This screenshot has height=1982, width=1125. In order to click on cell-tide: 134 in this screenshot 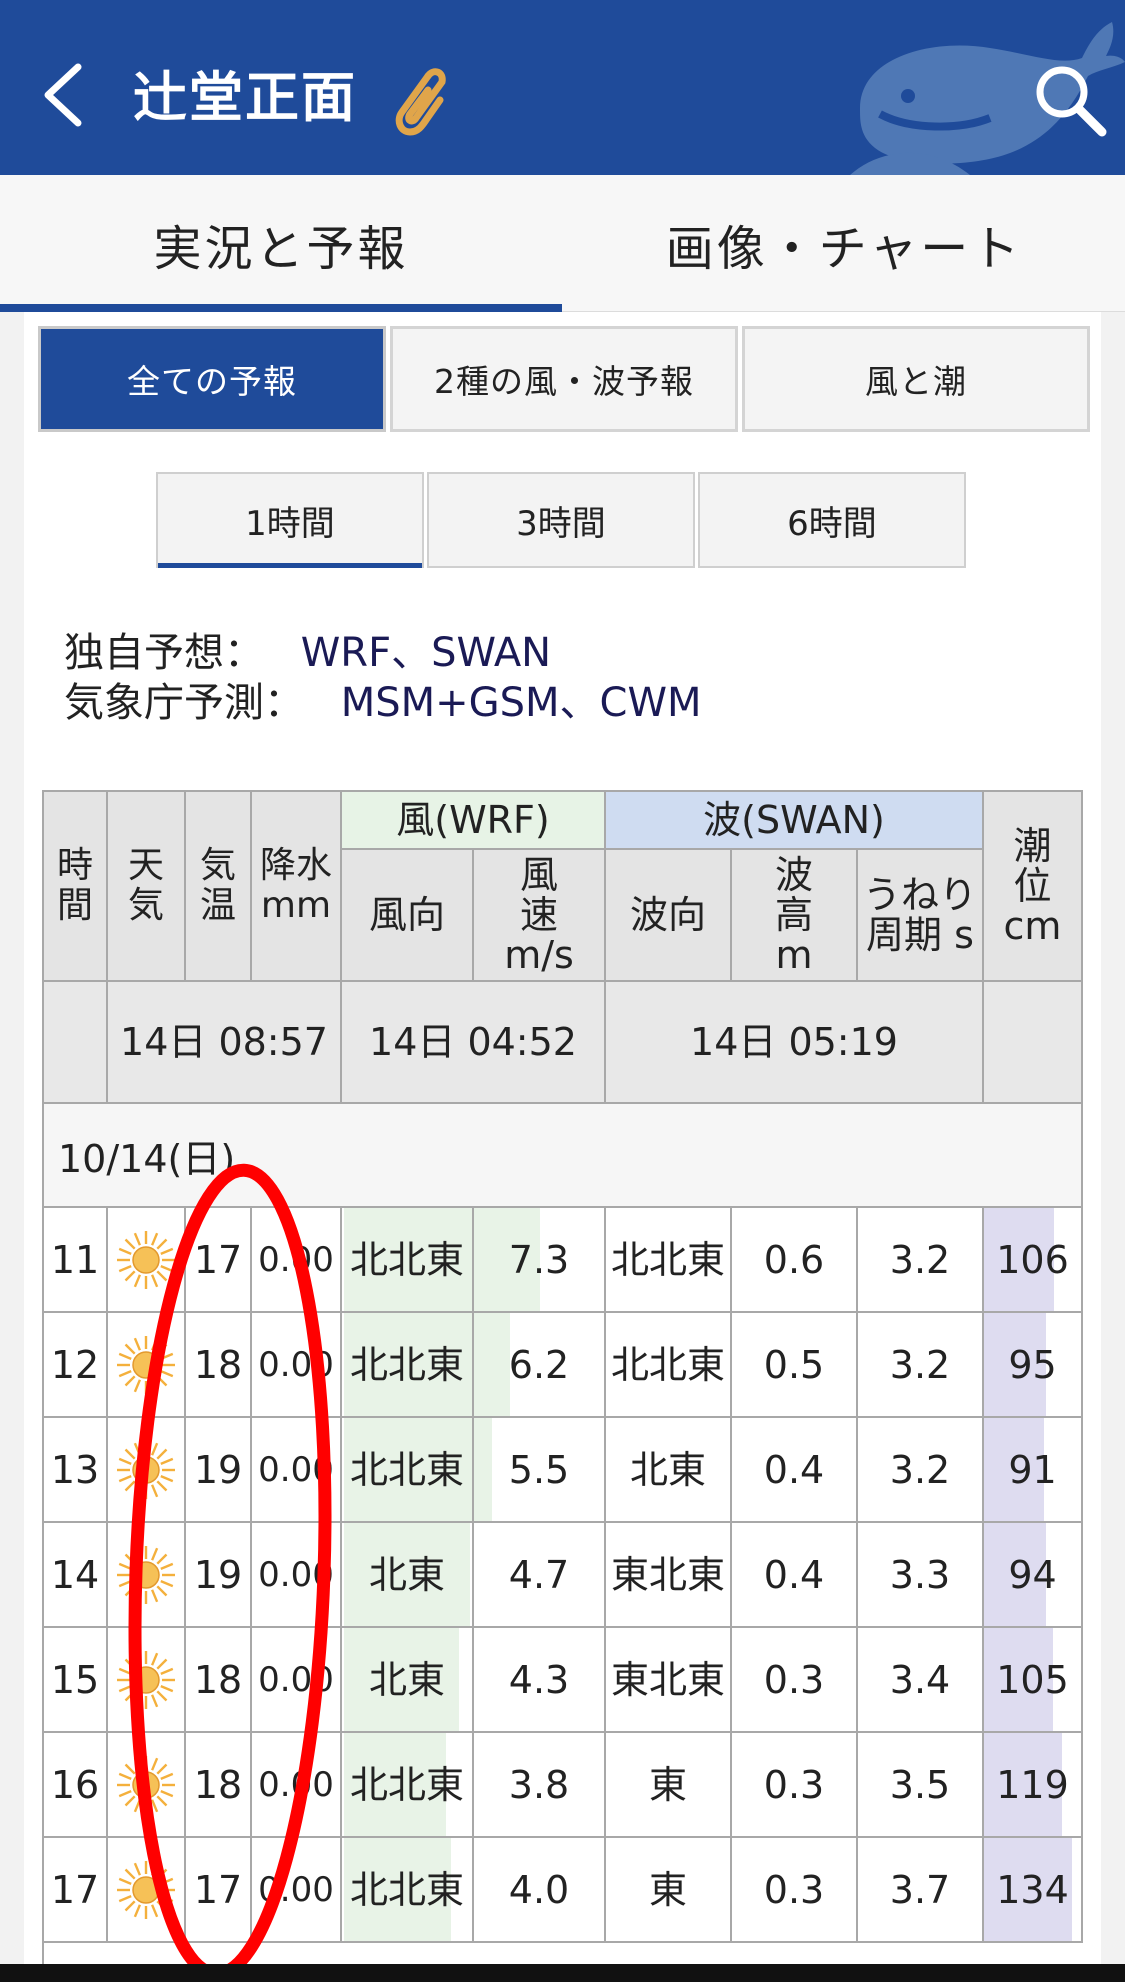, I will do `click(1033, 1890)`.